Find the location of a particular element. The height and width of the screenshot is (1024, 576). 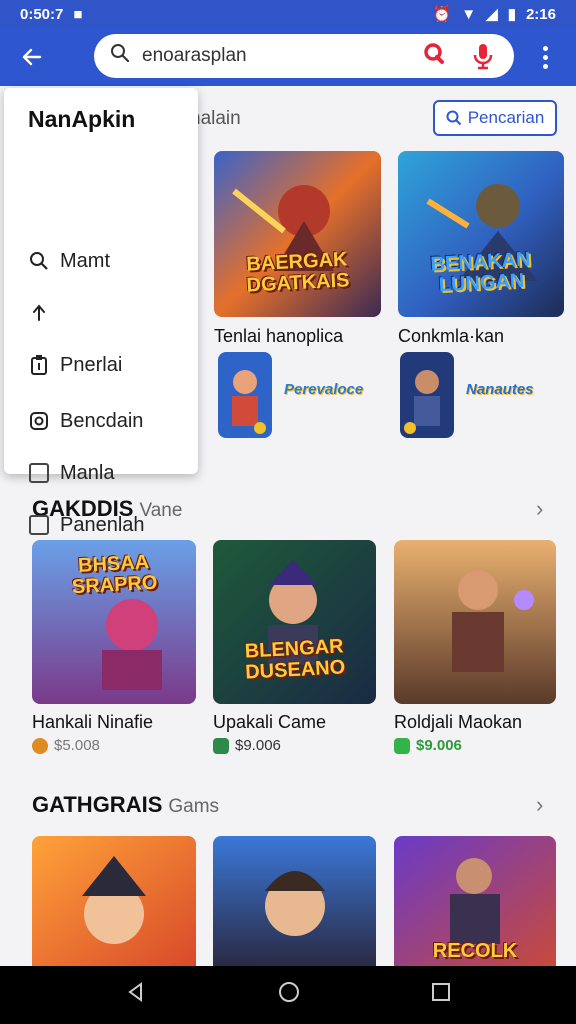

section-title: GATHGRAIS Gams is located at coordinates (125, 805).